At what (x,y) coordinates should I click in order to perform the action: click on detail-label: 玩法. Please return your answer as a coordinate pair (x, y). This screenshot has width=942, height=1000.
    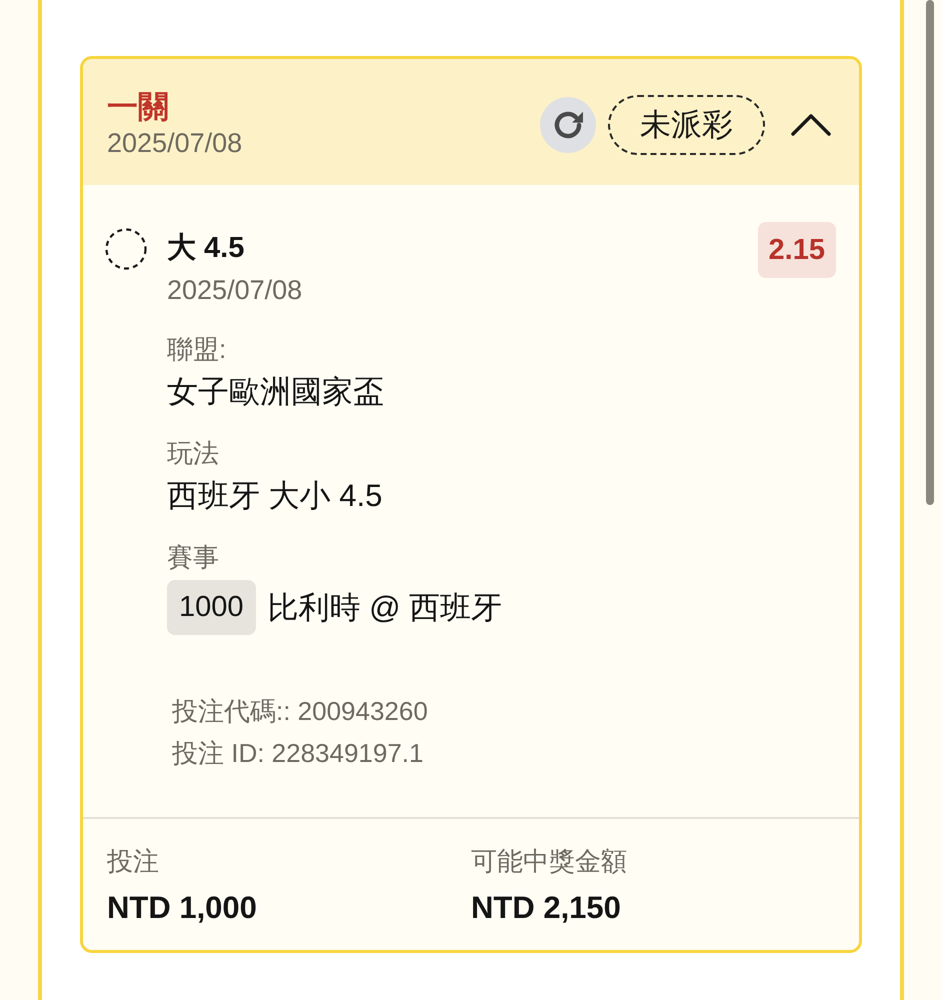
    Looking at the image, I should click on (193, 453).